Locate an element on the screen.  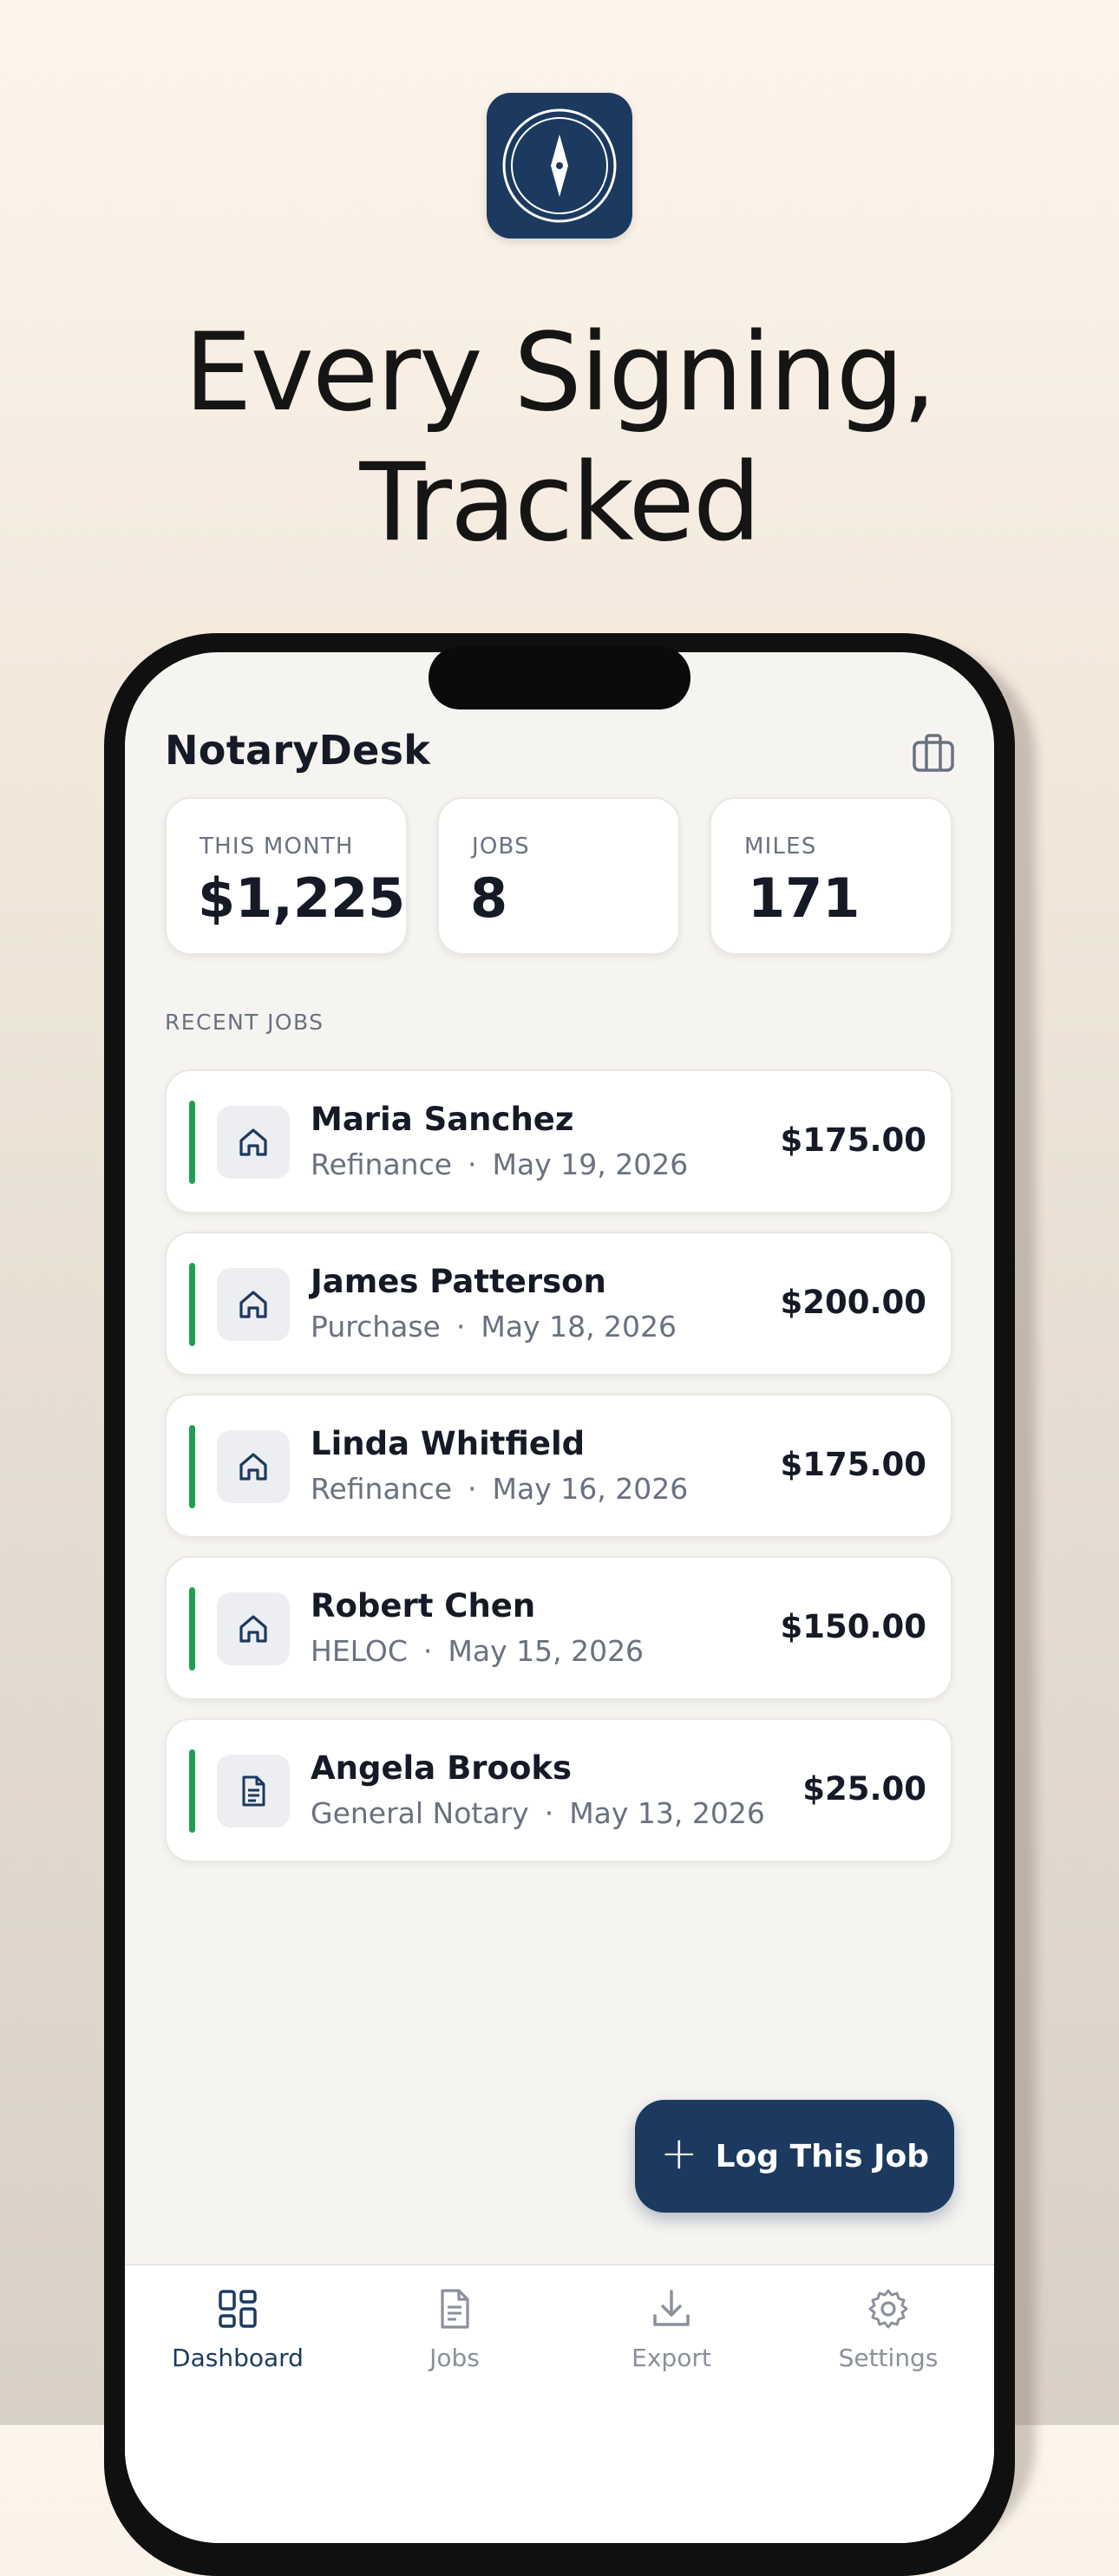
stat-card-jobs: JOBS 8 is located at coordinates (559, 876).